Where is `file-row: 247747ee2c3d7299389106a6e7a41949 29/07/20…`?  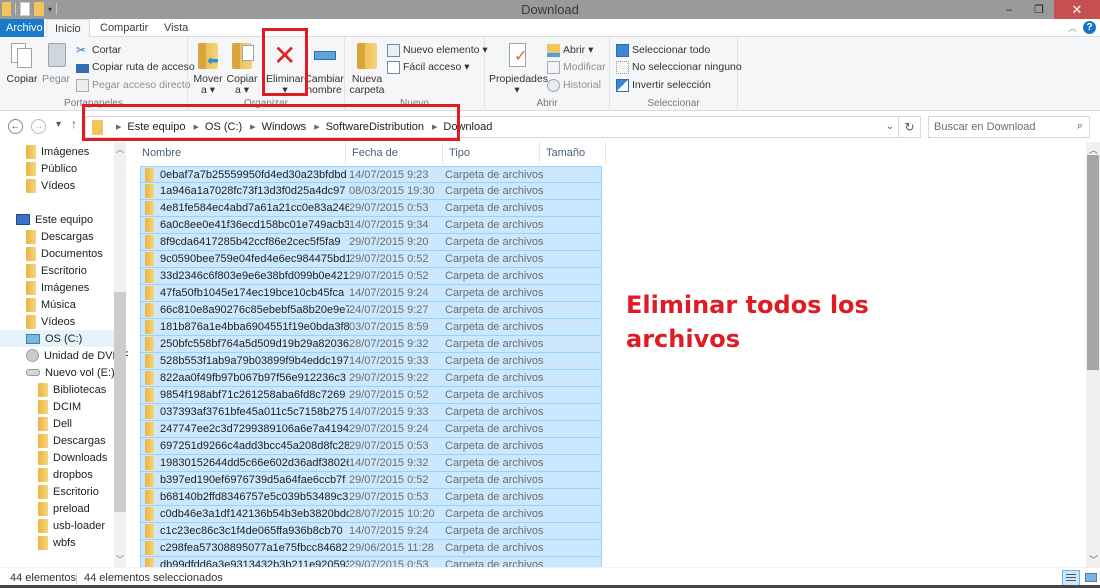 file-row: 247747ee2c3d7299389106a6e7a41949 29/07/20… is located at coordinates (371, 429).